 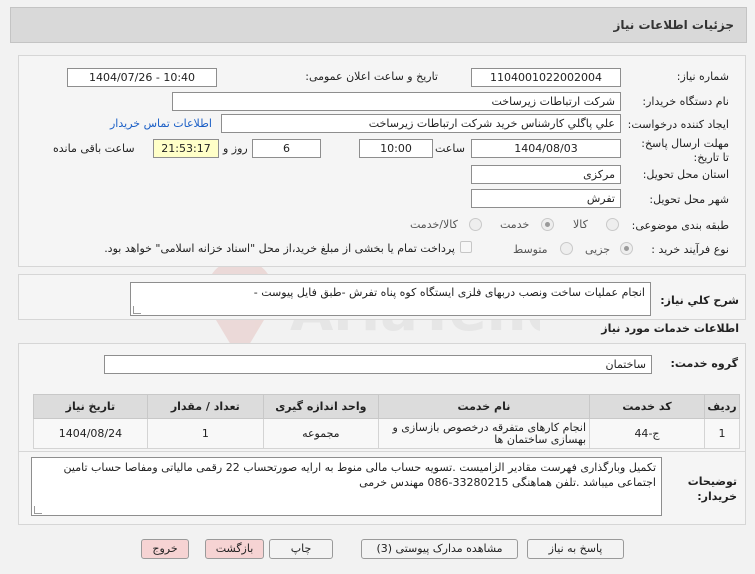 I want to click on days-label: روز و, so click(x=235, y=148).